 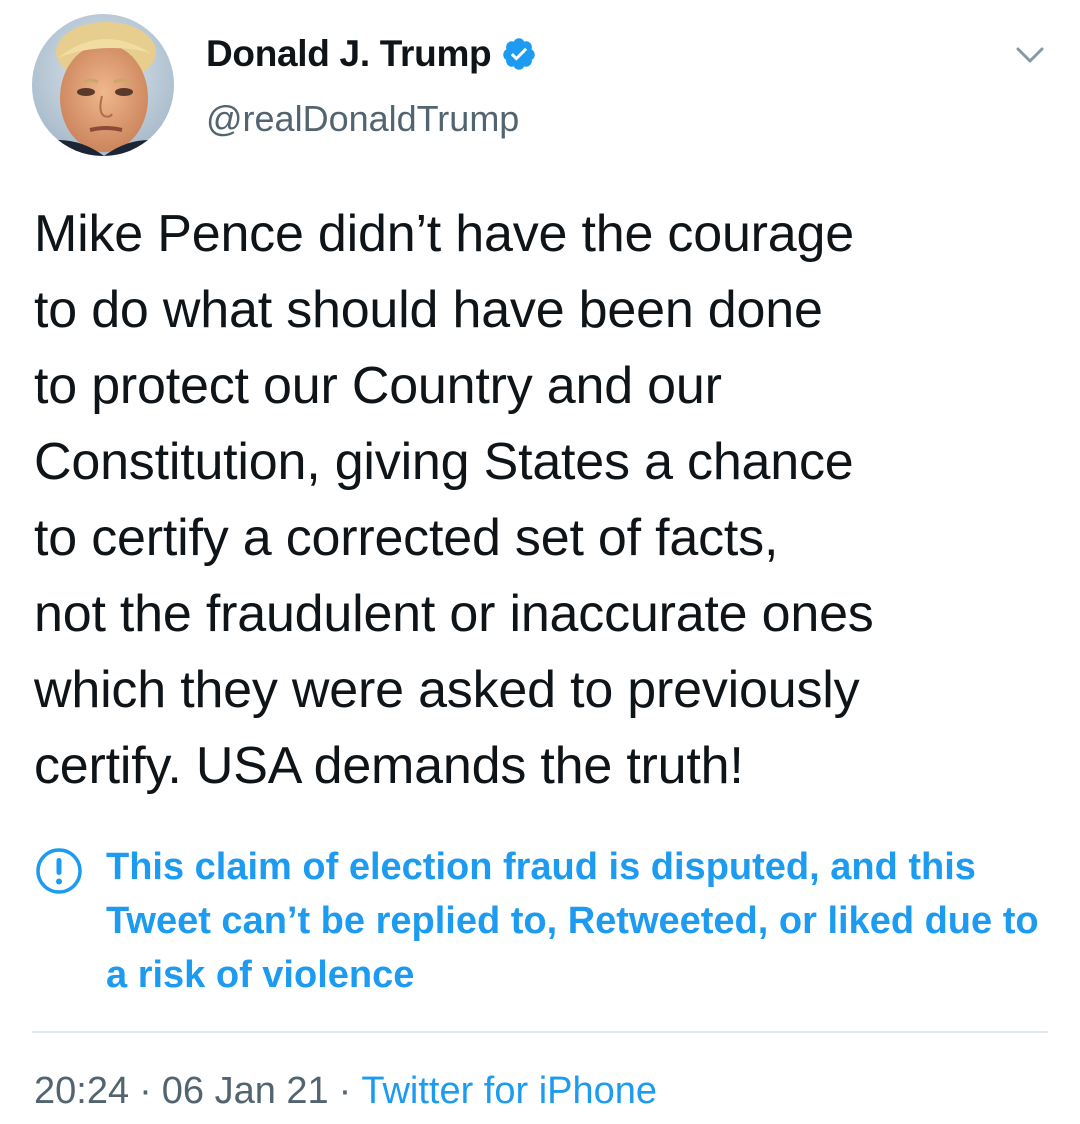 I want to click on tweet-date: 06 Jan 21, so click(x=245, y=1091).